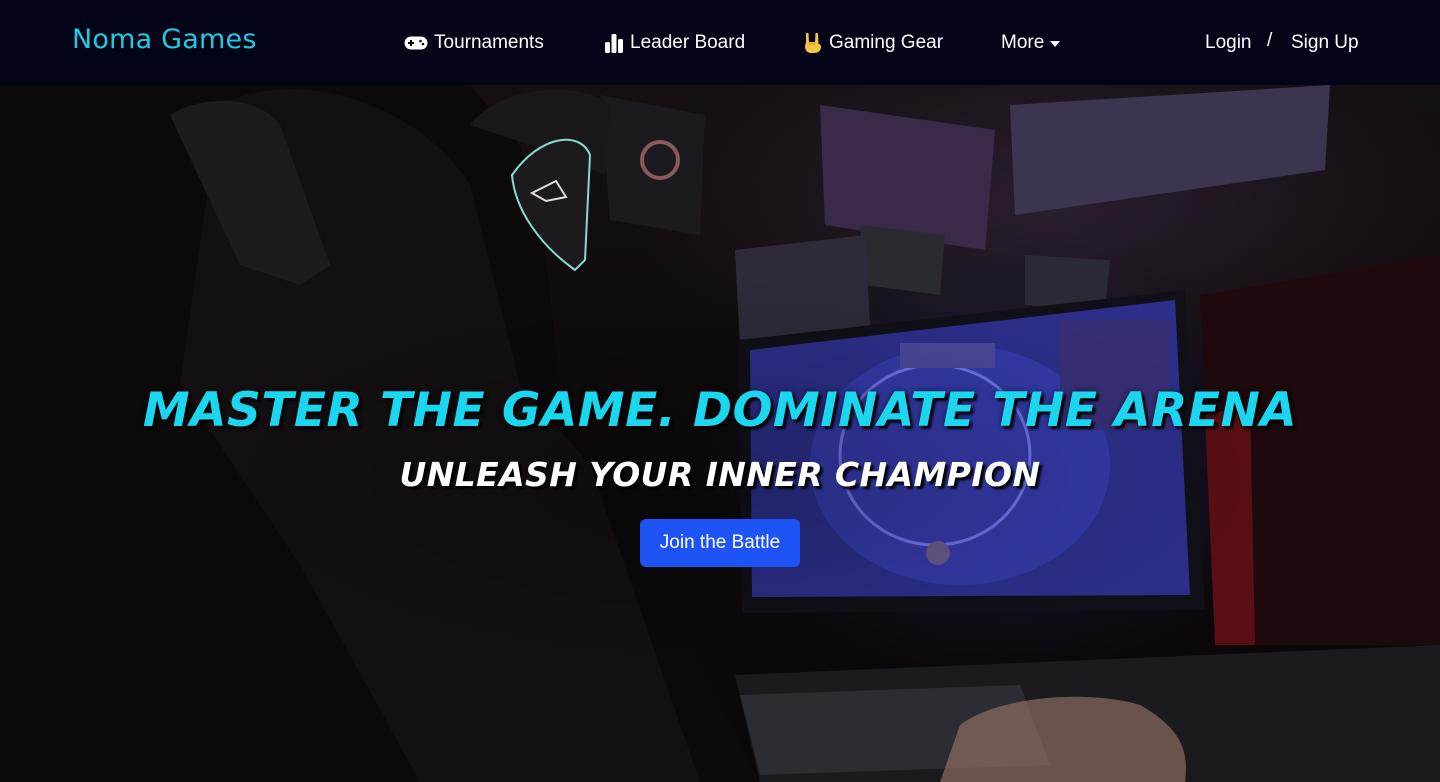 Image resolution: width=1440 pixels, height=782 pixels. What do you see at coordinates (1325, 43) in the screenshot?
I see `signup-link: Sign Up` at bounding box center [1325, 43].